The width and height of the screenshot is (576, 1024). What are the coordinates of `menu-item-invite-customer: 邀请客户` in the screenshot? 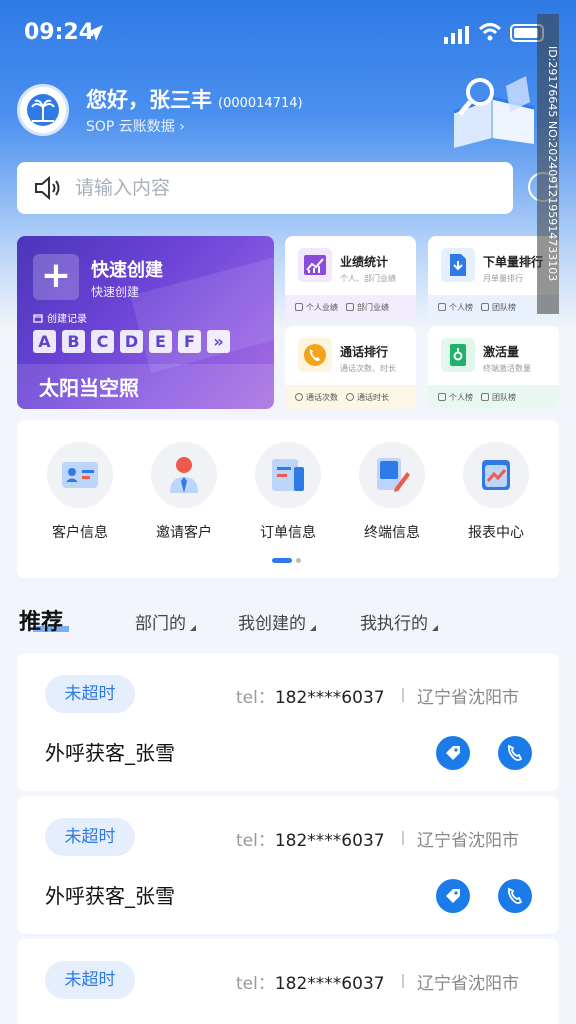 It's located at (184, 492).